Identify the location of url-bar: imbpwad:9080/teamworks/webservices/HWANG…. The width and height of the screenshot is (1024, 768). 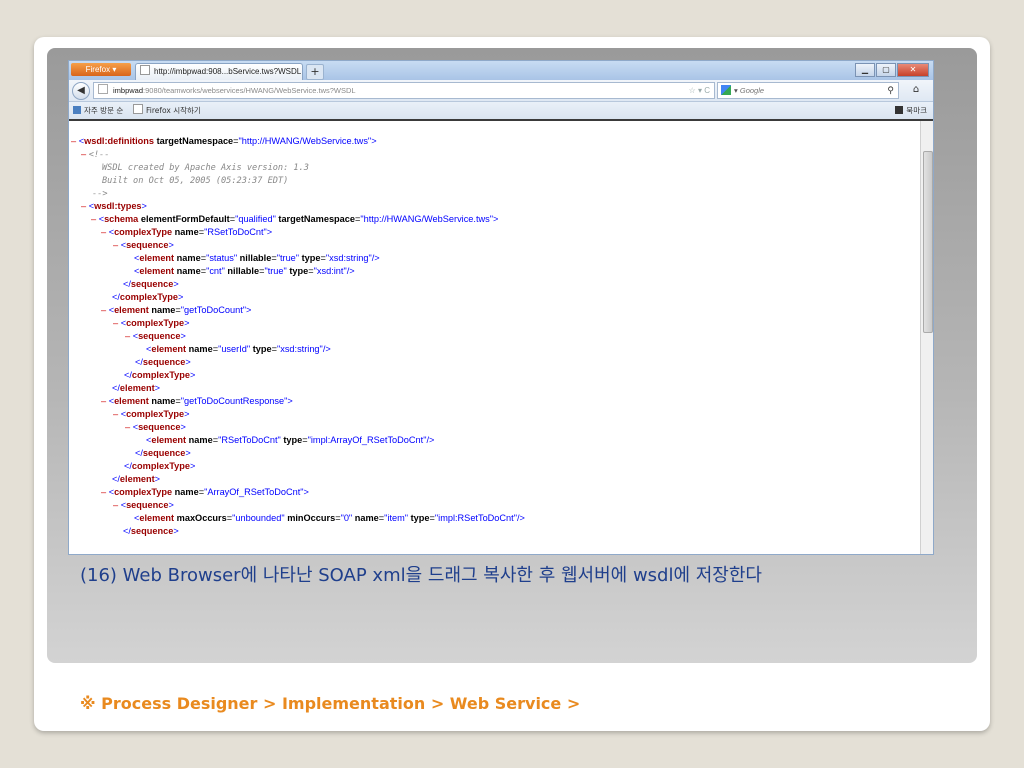
(404, 90).